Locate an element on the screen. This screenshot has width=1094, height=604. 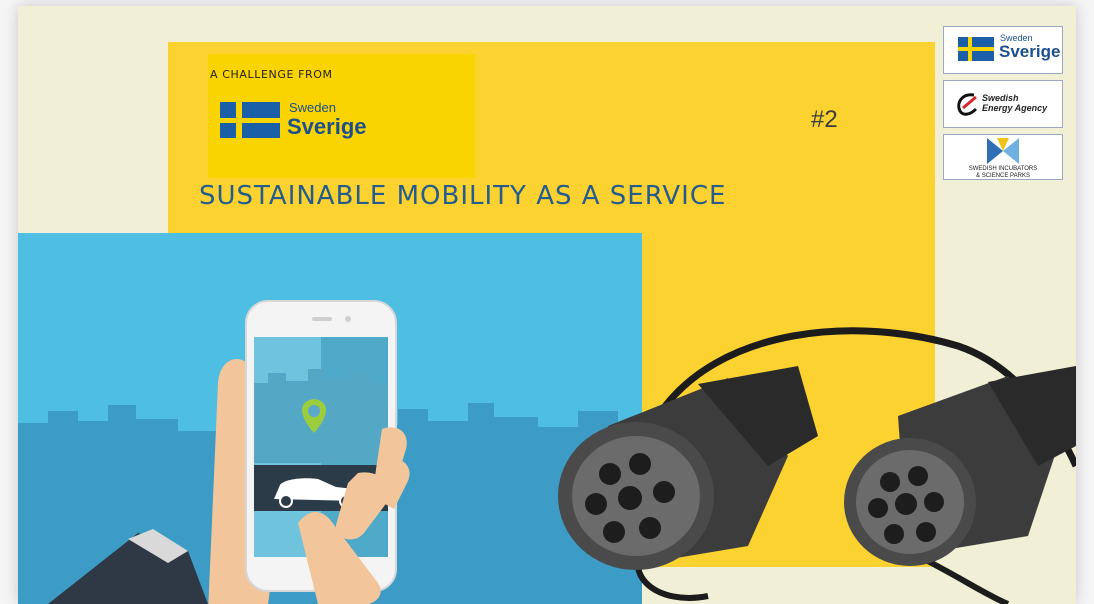
incubators-text: SWEDISH INCUBATORS & SCIENCE PARKS is located at coordinates (1003, 173).